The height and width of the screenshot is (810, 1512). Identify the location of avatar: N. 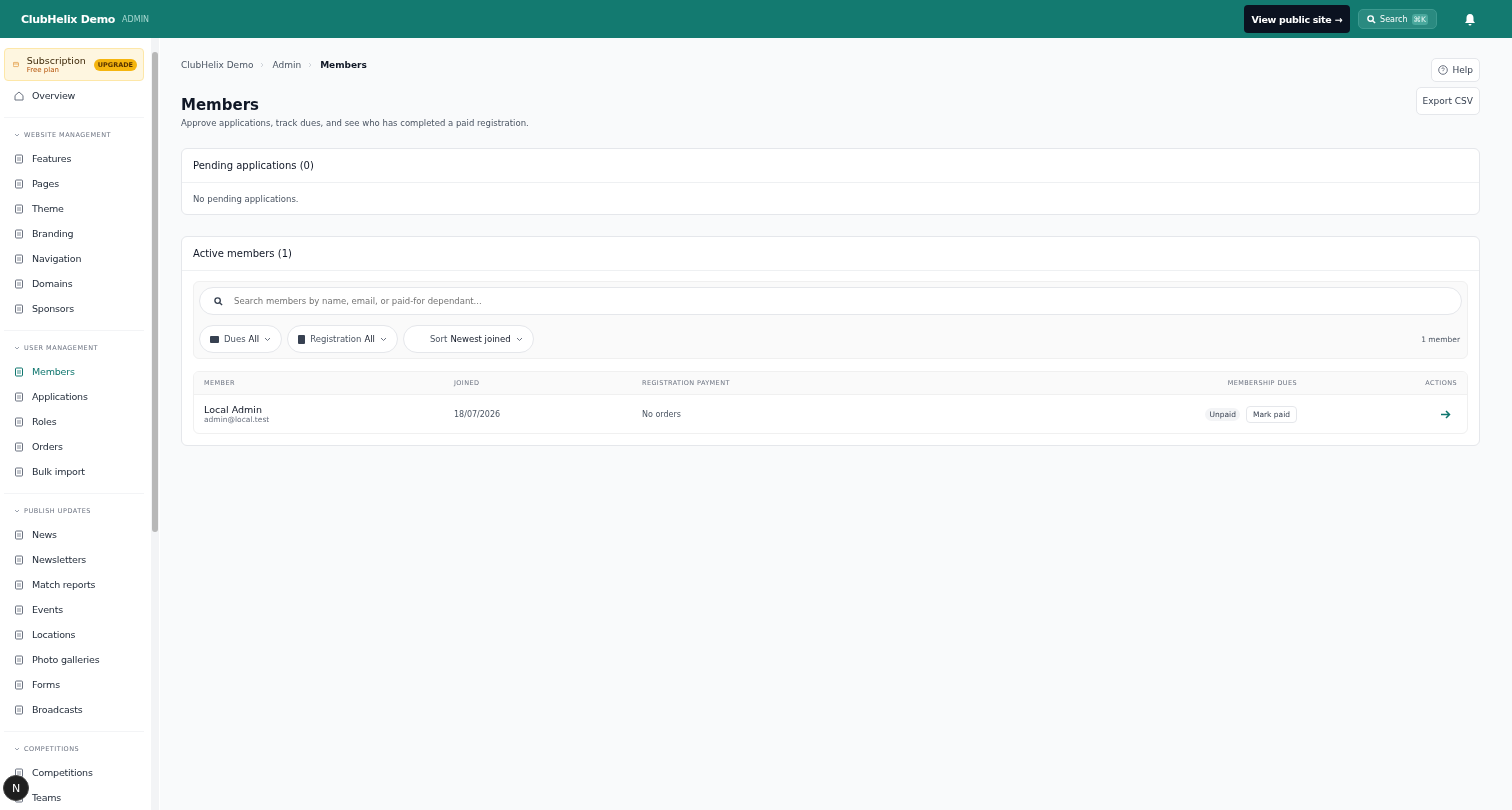
(16, 788).